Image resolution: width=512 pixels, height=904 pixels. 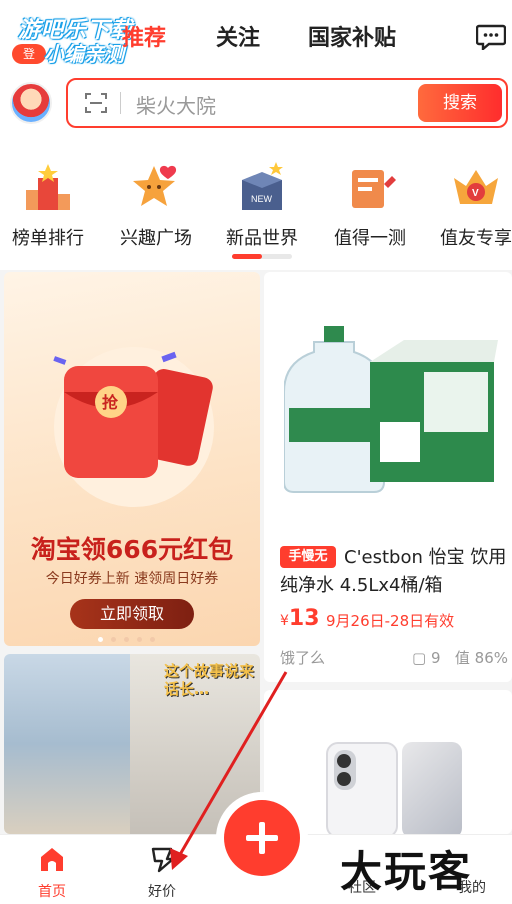 What do you see at coordinates (52, 859) in the screenshot?
I see `home-icon` at bounding box center [52, 859].